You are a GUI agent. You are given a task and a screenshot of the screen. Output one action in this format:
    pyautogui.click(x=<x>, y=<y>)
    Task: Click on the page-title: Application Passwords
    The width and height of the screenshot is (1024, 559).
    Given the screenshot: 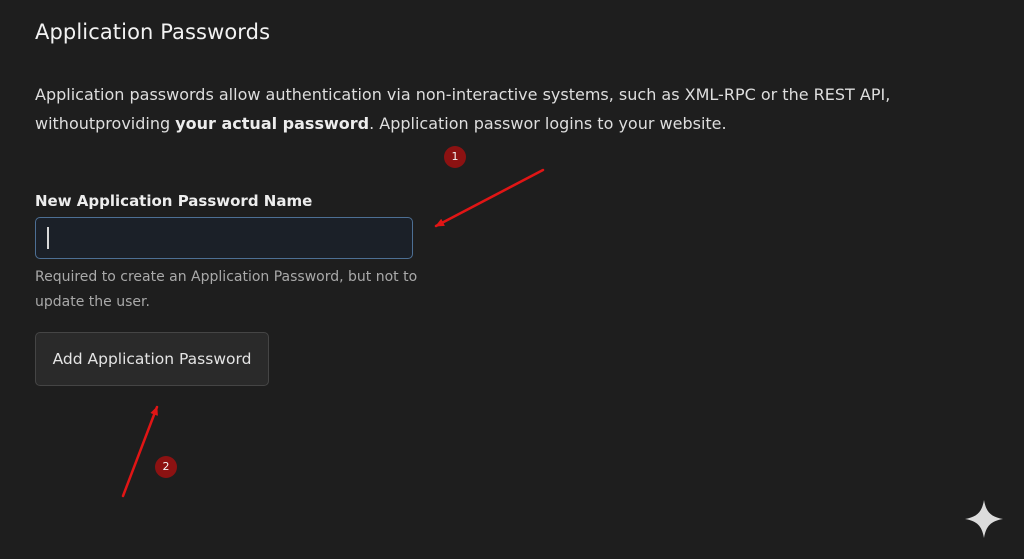 What is the action you would take?
    pyautogui.click(x=153, y=32)
    